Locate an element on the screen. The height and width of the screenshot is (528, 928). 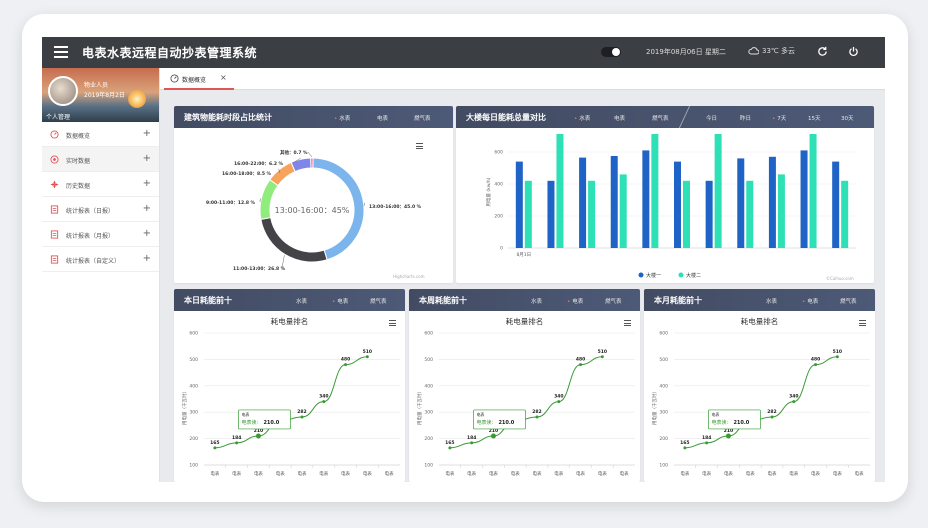
range-today: 今日 is located at coordinates (711, 118).